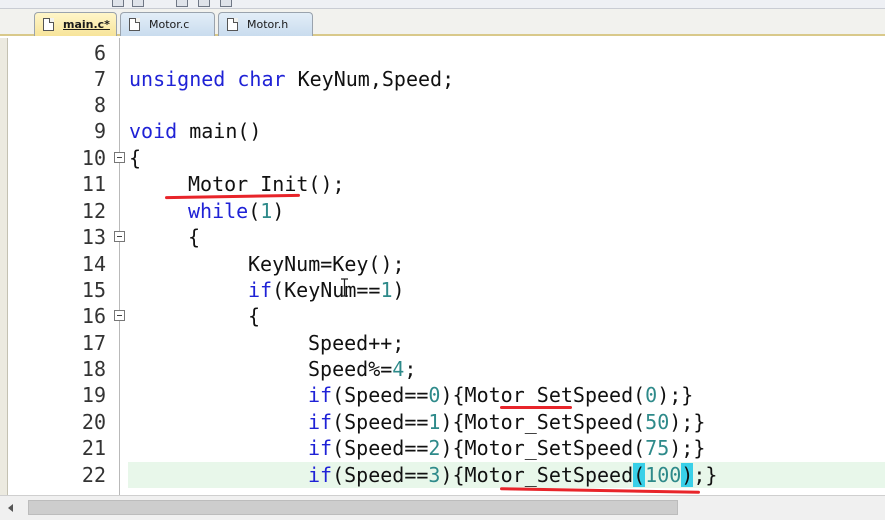 This screenshot has width=885, height=520. What do you see at coordinates (442, 53) in the screenshot?
I see `code-line: 6` at bounding box center [442, 53].